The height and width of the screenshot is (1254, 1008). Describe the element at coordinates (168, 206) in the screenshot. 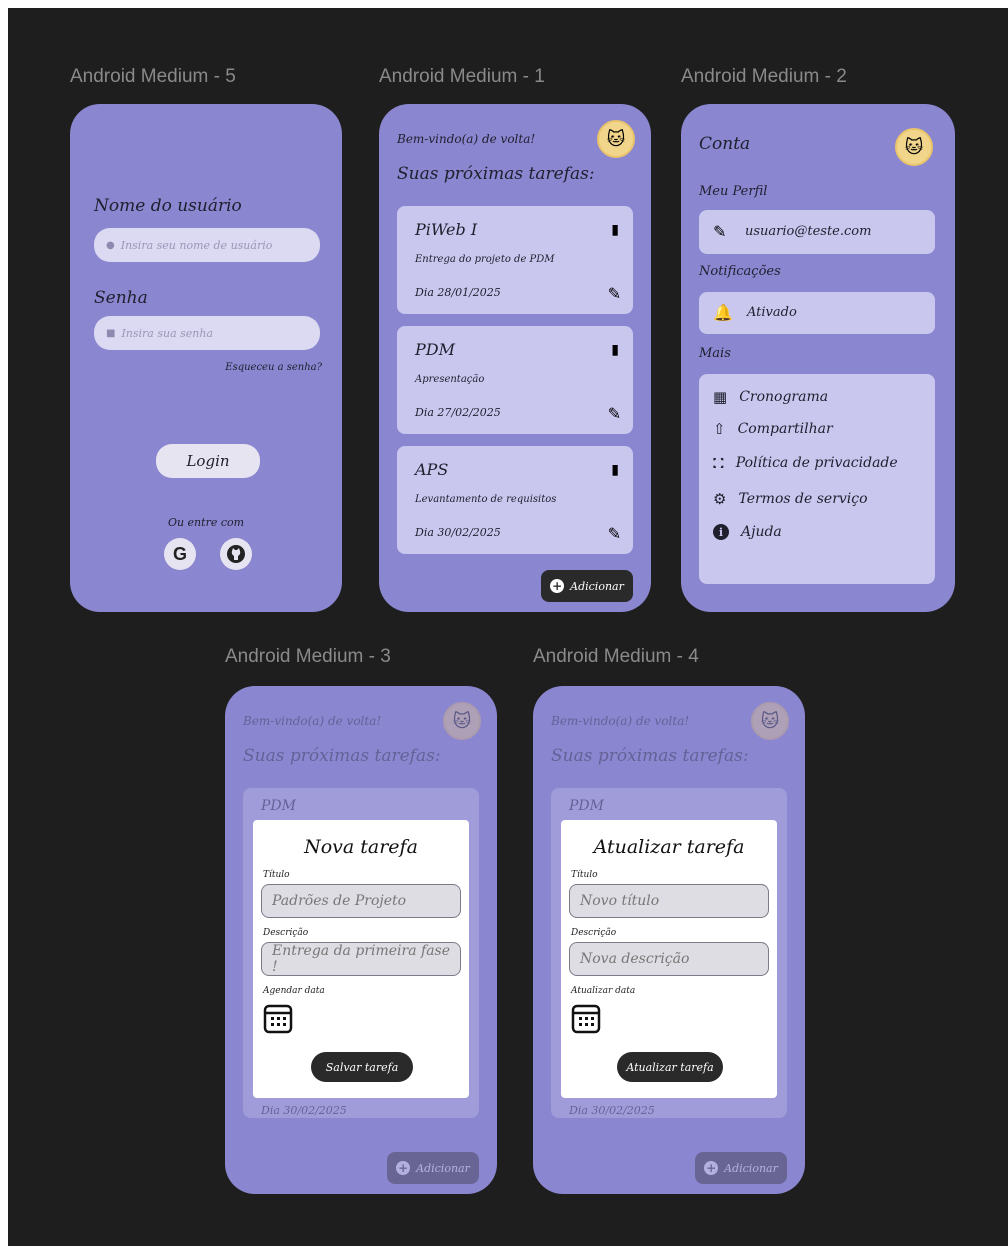

I see `username-label: Nome do usuário` at that location.